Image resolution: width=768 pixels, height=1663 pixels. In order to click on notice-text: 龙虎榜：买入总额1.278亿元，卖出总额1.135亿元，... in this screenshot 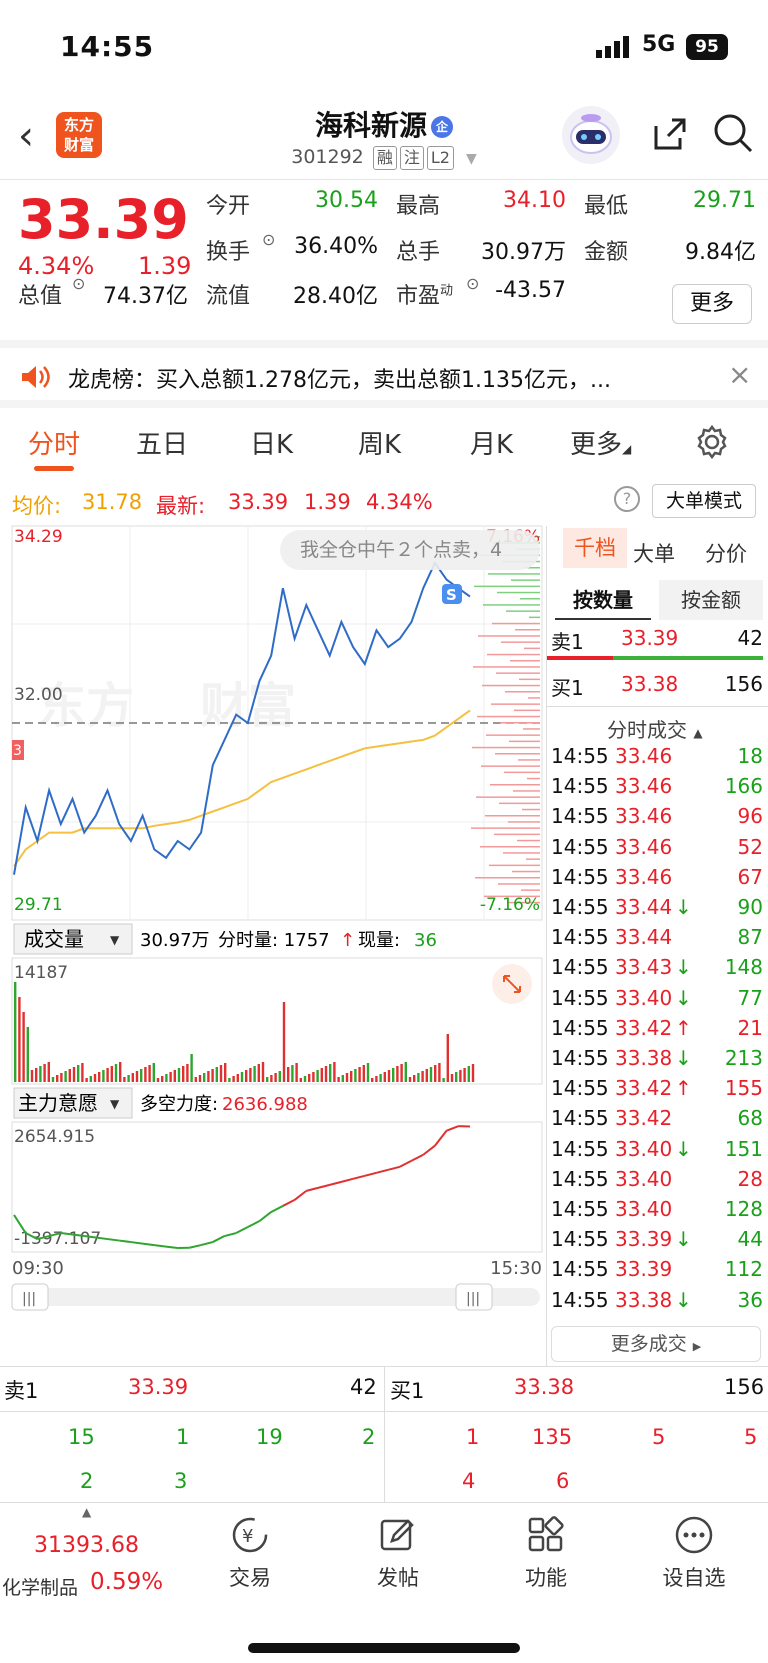, I will do `click(339, 380)`.